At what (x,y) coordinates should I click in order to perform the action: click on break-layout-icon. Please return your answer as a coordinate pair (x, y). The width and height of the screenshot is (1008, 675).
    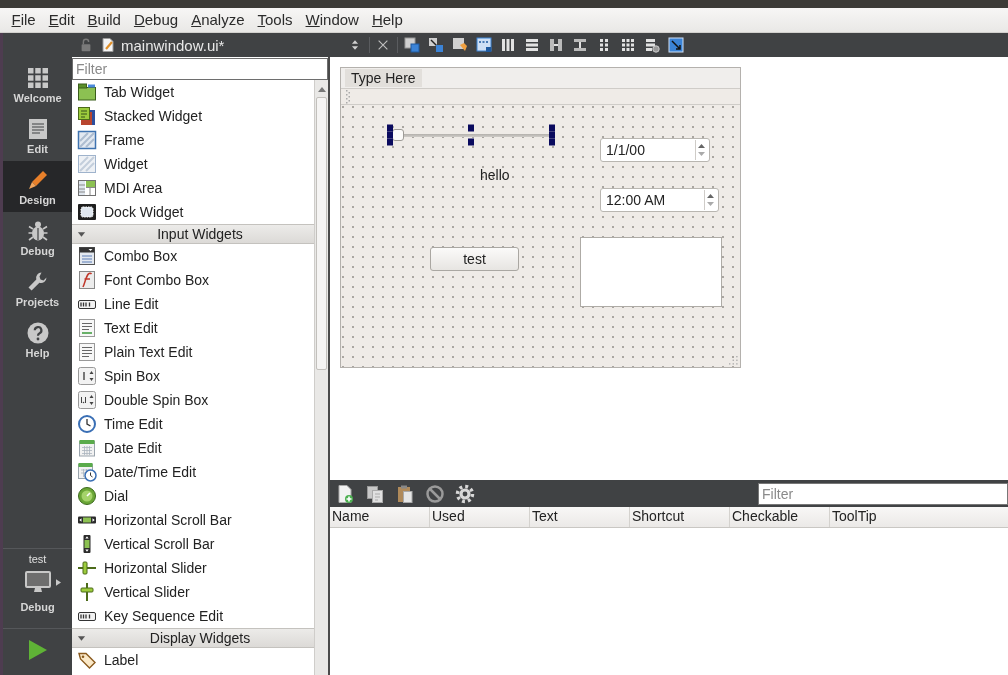
    Looking at the image, I should click on (652, 45).